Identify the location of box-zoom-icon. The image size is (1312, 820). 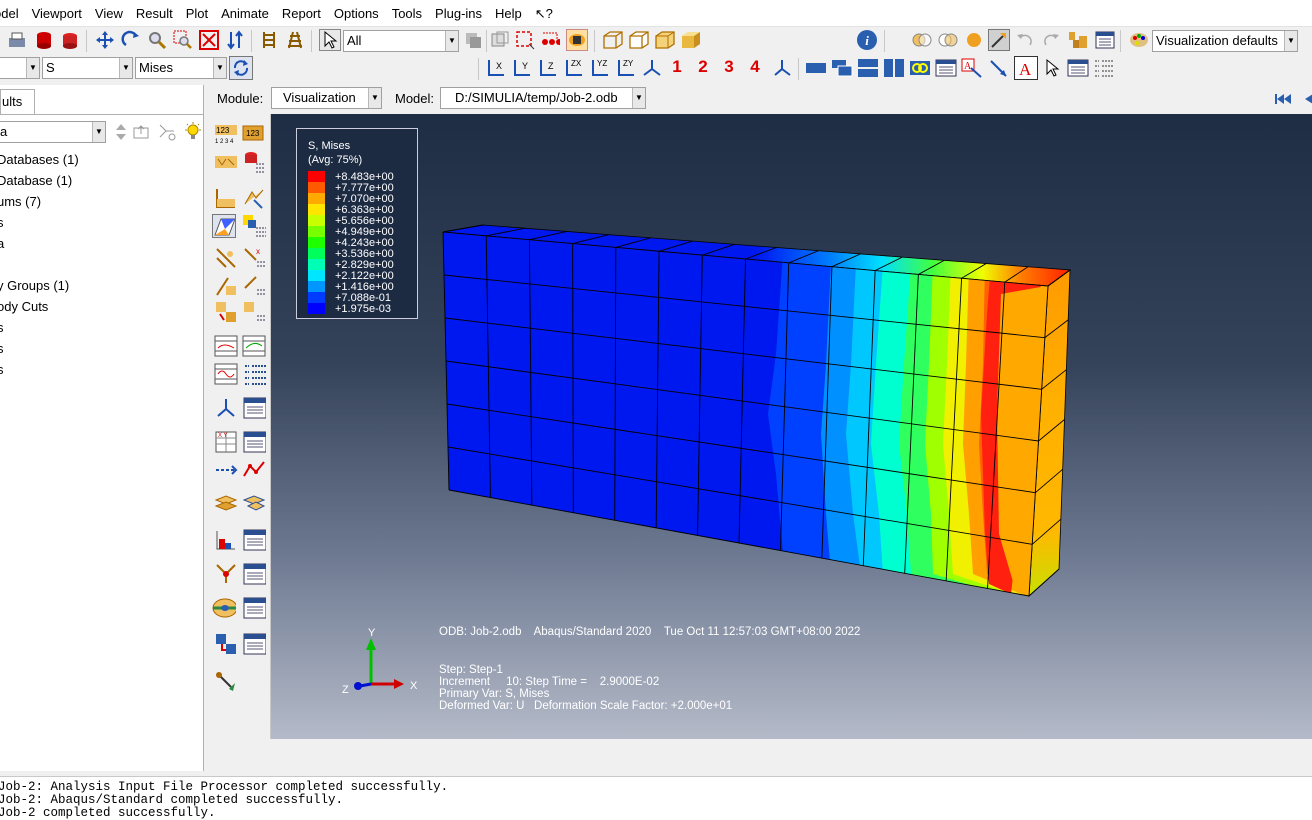
(183, 40).